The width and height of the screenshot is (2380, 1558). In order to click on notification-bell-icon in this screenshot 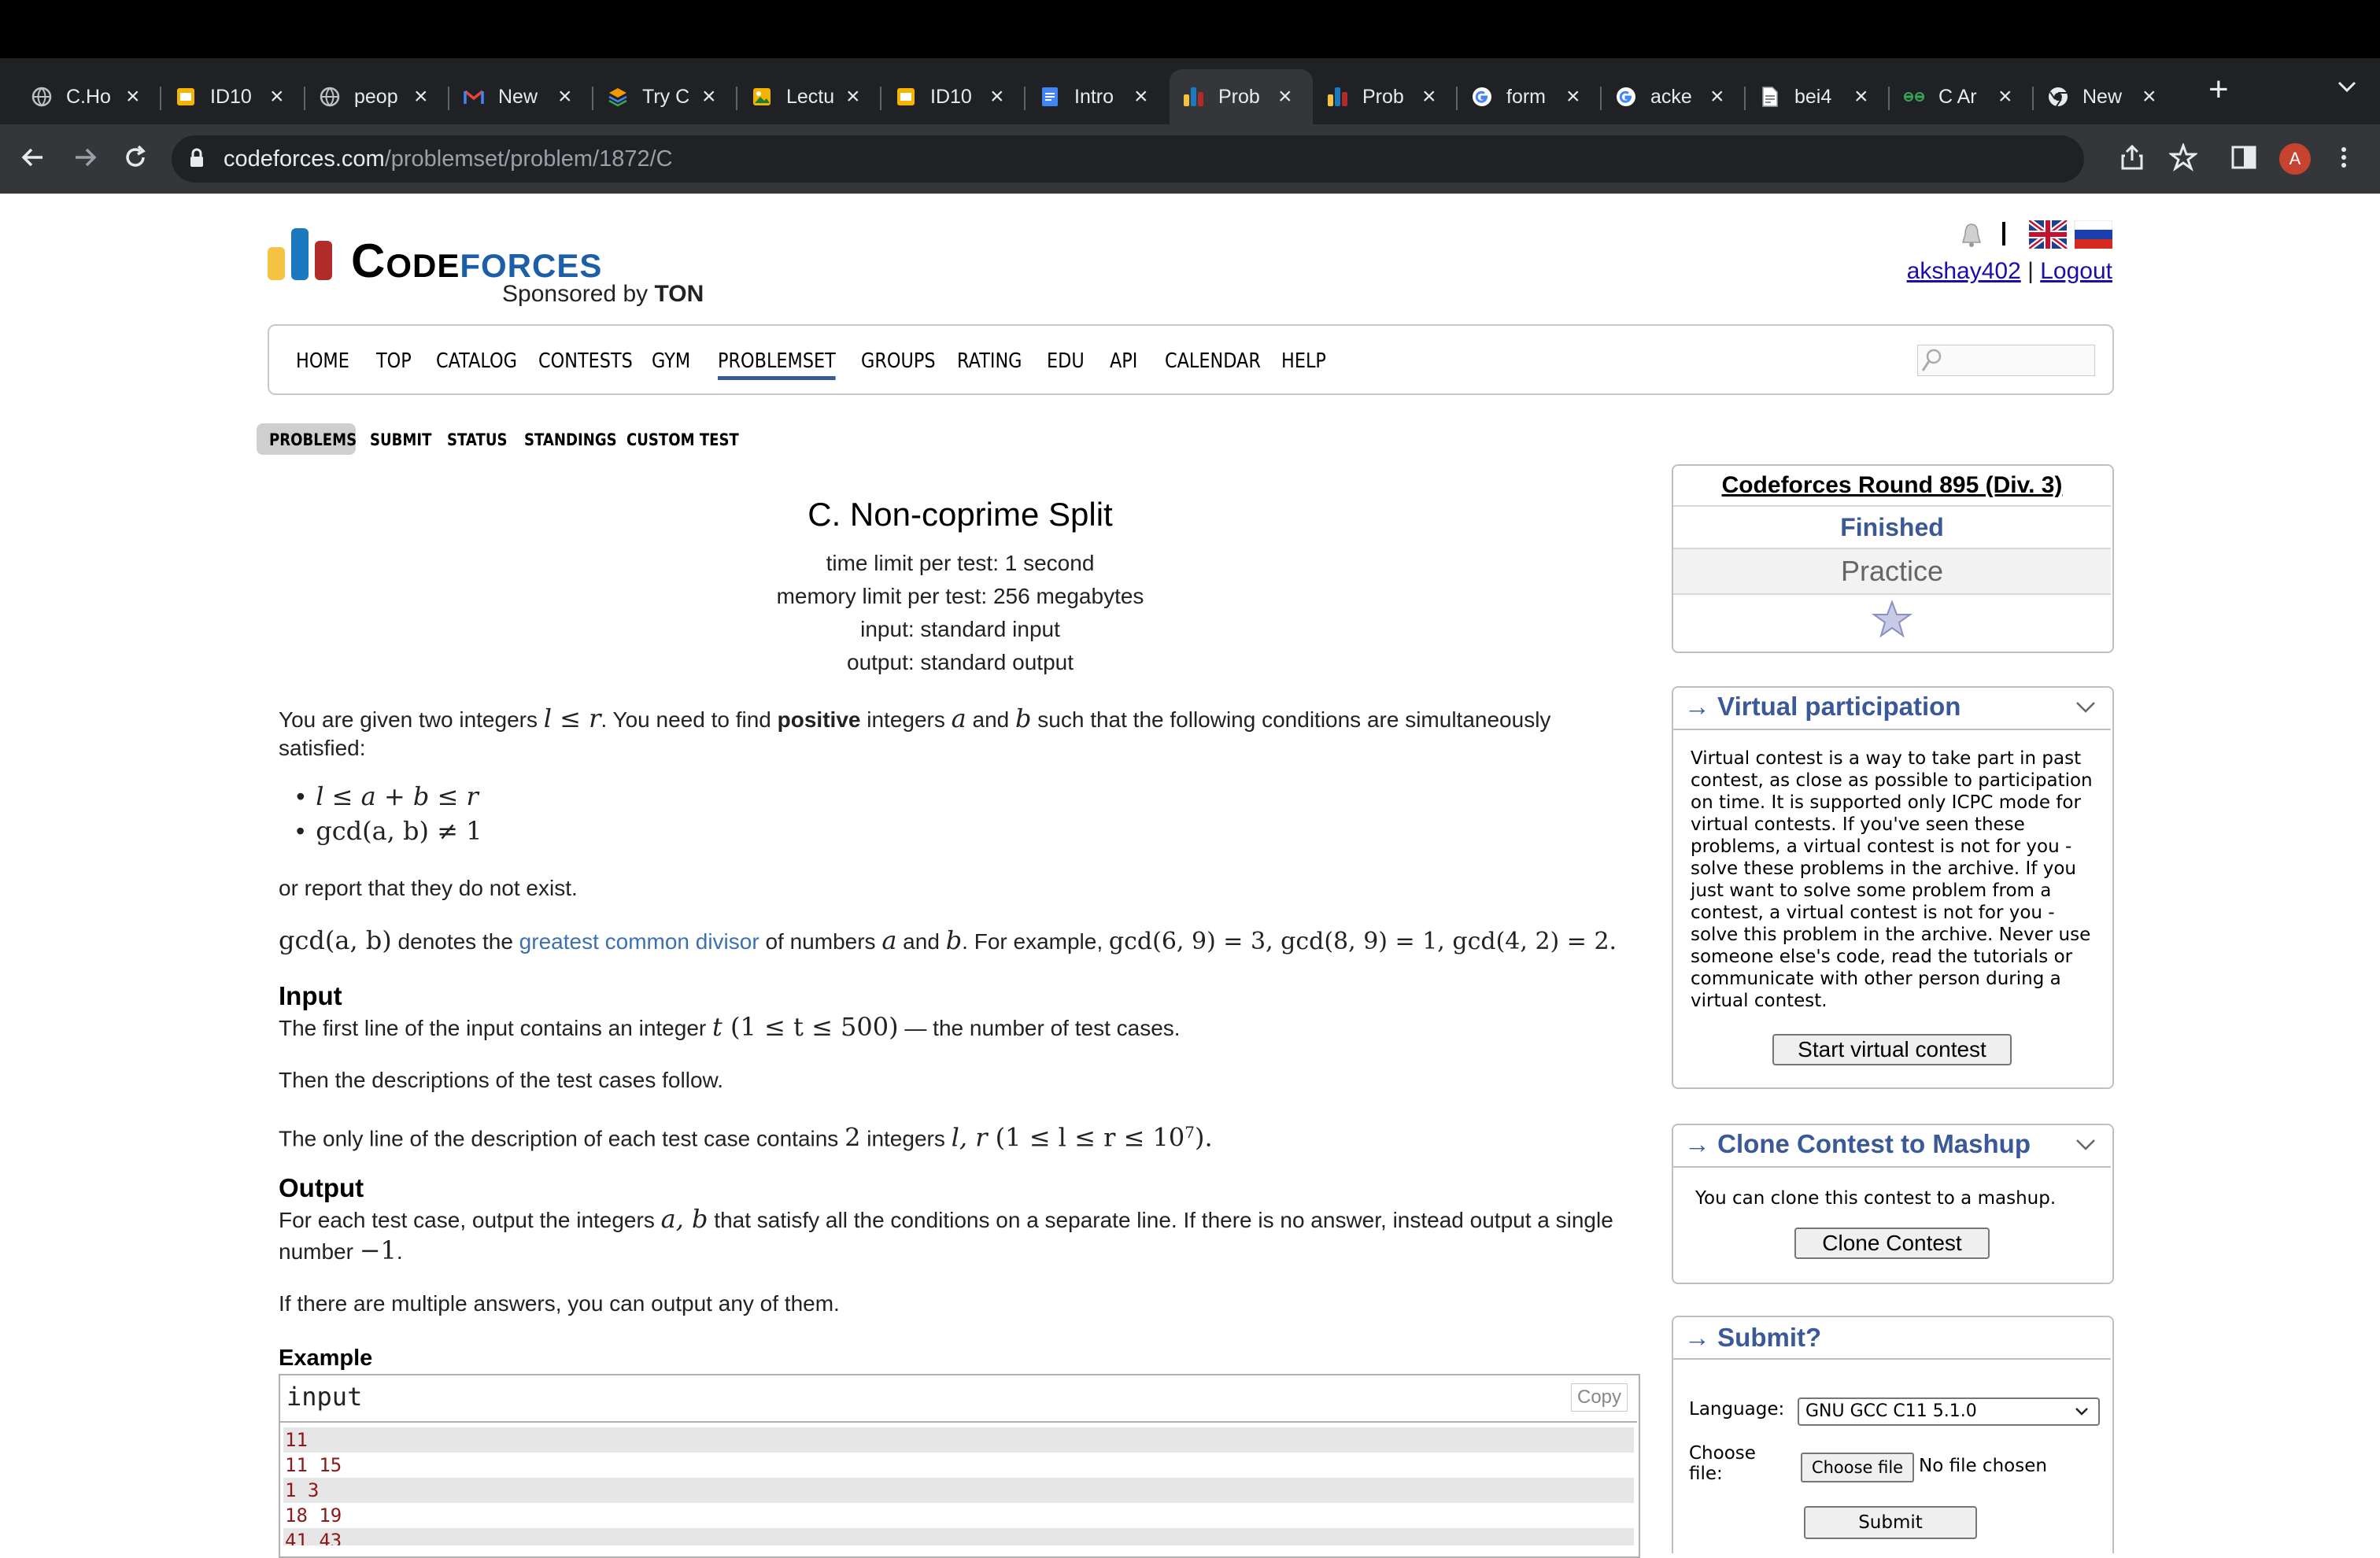, I will do `click(1972, 237)`.